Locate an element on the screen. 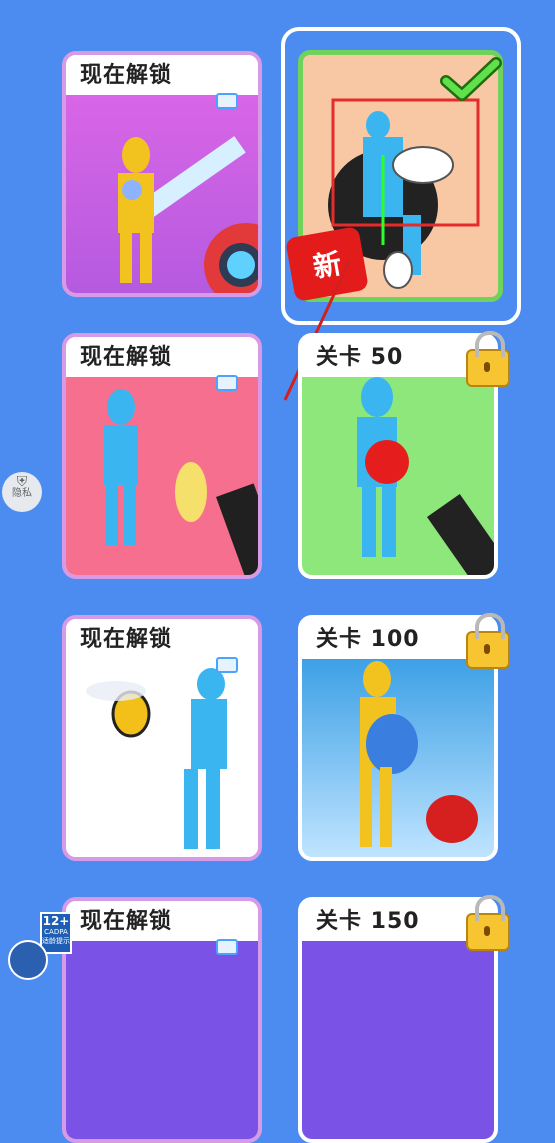  privacy-button: ⛨ 隐私 is located at coordinates (22, 492).